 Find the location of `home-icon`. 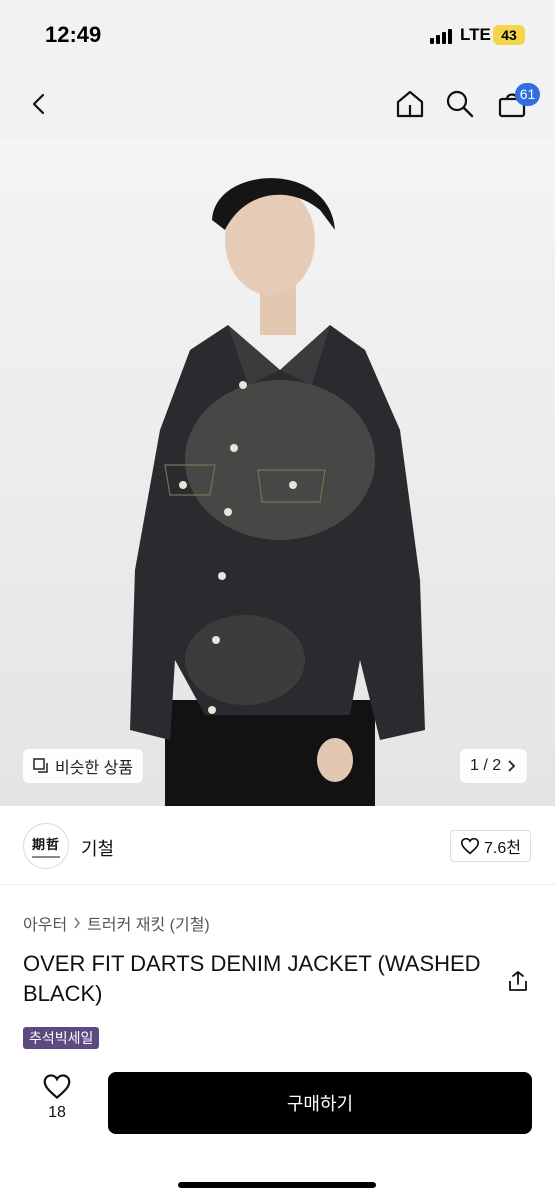

home-icon is located at coordinates (410, 104).